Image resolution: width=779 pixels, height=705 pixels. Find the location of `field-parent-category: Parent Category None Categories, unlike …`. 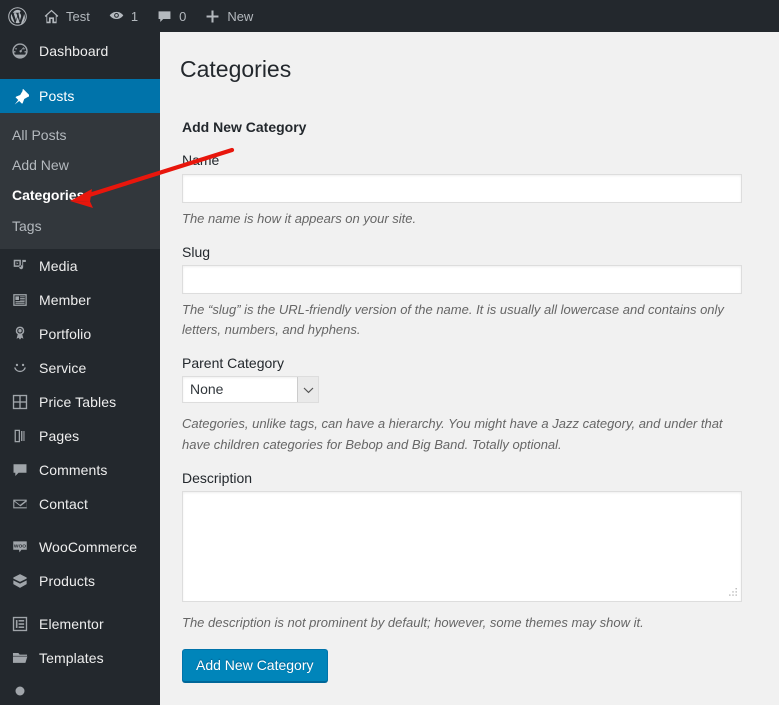

field-parent-category: Parent Category None Categories, unlike … is located at coordinates (480, 404).